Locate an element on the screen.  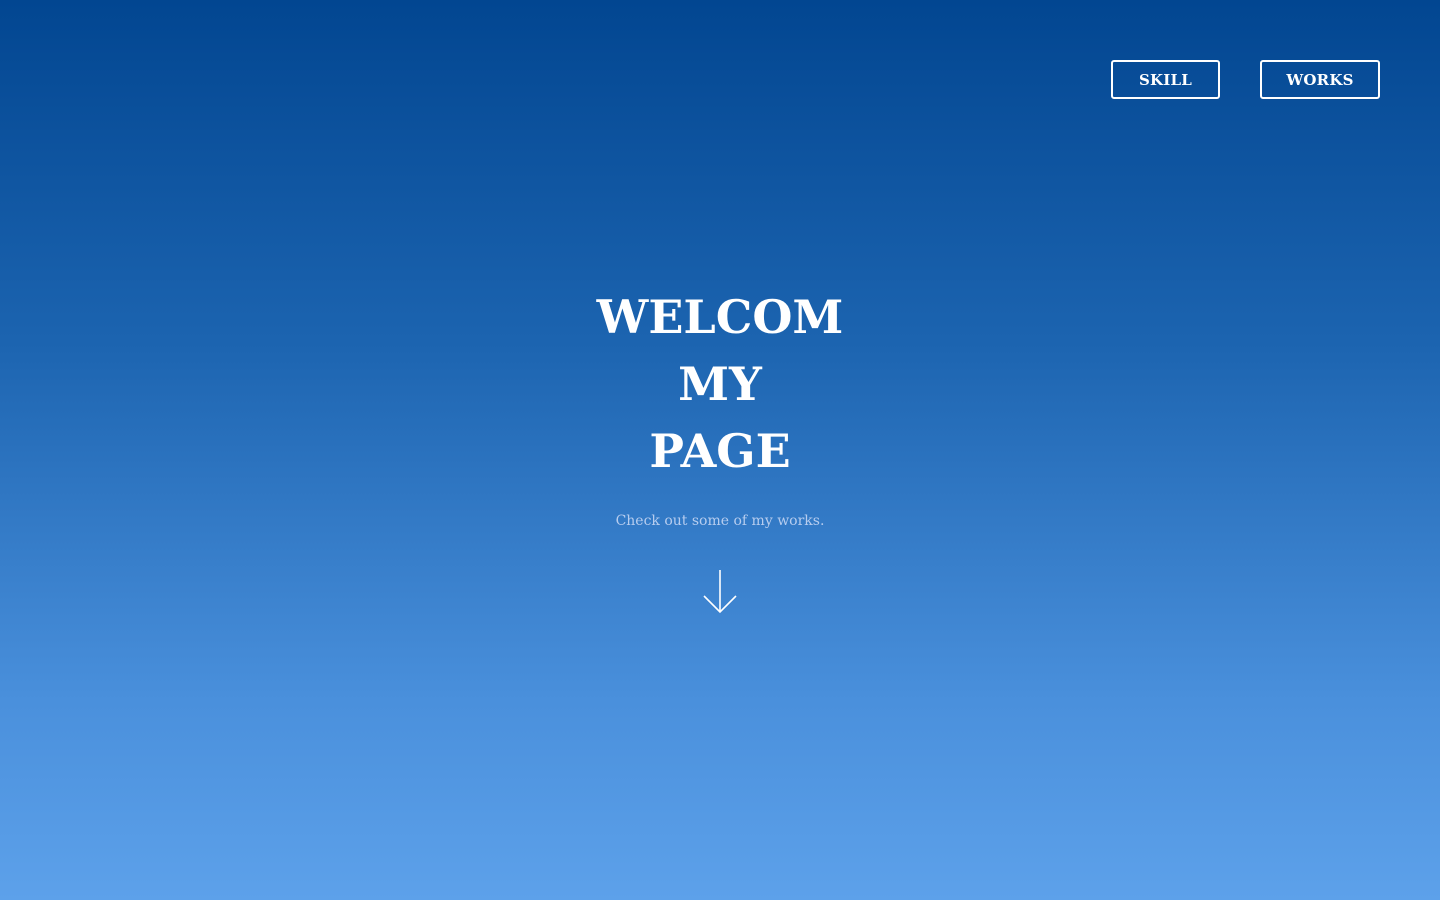
hero-title-line: MY is located at coordinates (720, 384).